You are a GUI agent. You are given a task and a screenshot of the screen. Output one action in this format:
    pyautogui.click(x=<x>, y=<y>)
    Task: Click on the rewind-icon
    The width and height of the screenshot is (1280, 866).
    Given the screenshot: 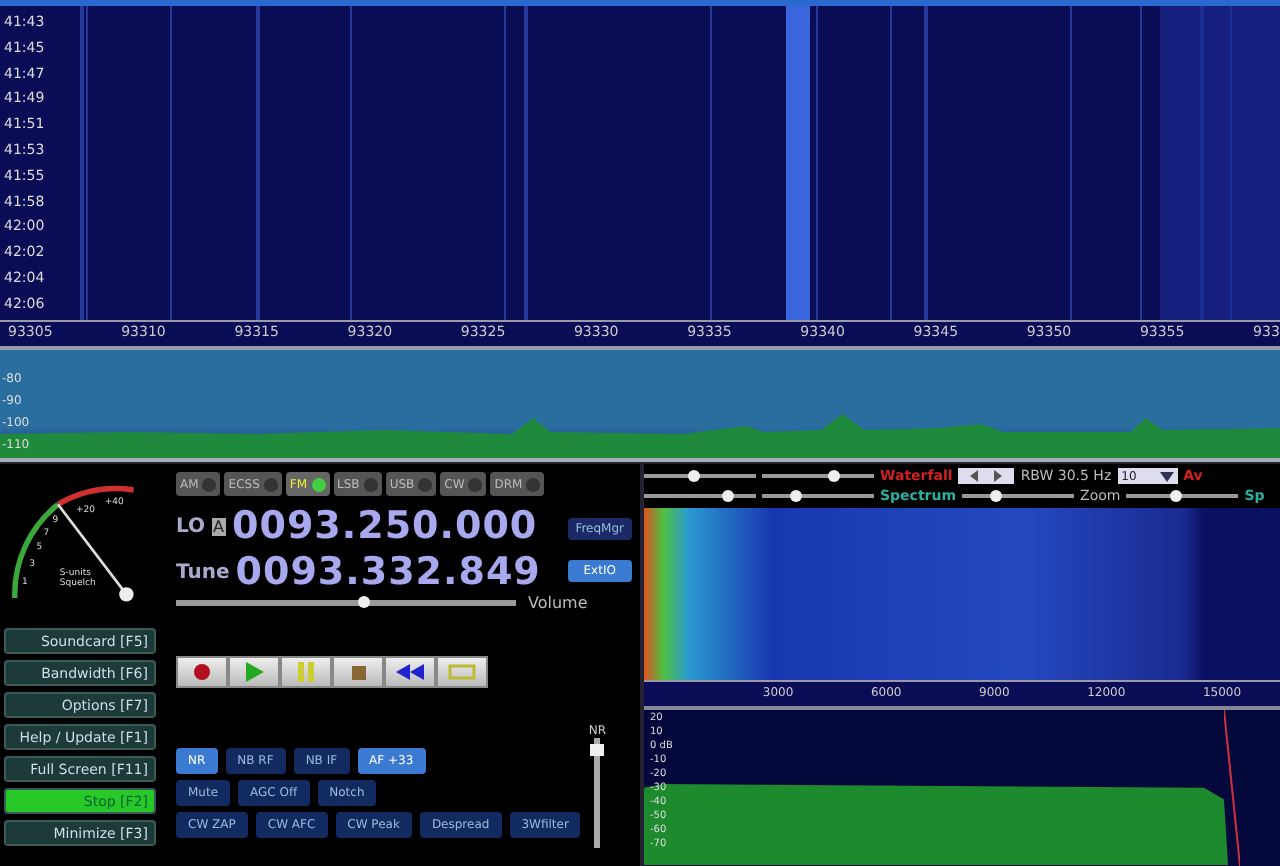 What is the action you would take?
    pyautogui.click(x=410, y=672)
    